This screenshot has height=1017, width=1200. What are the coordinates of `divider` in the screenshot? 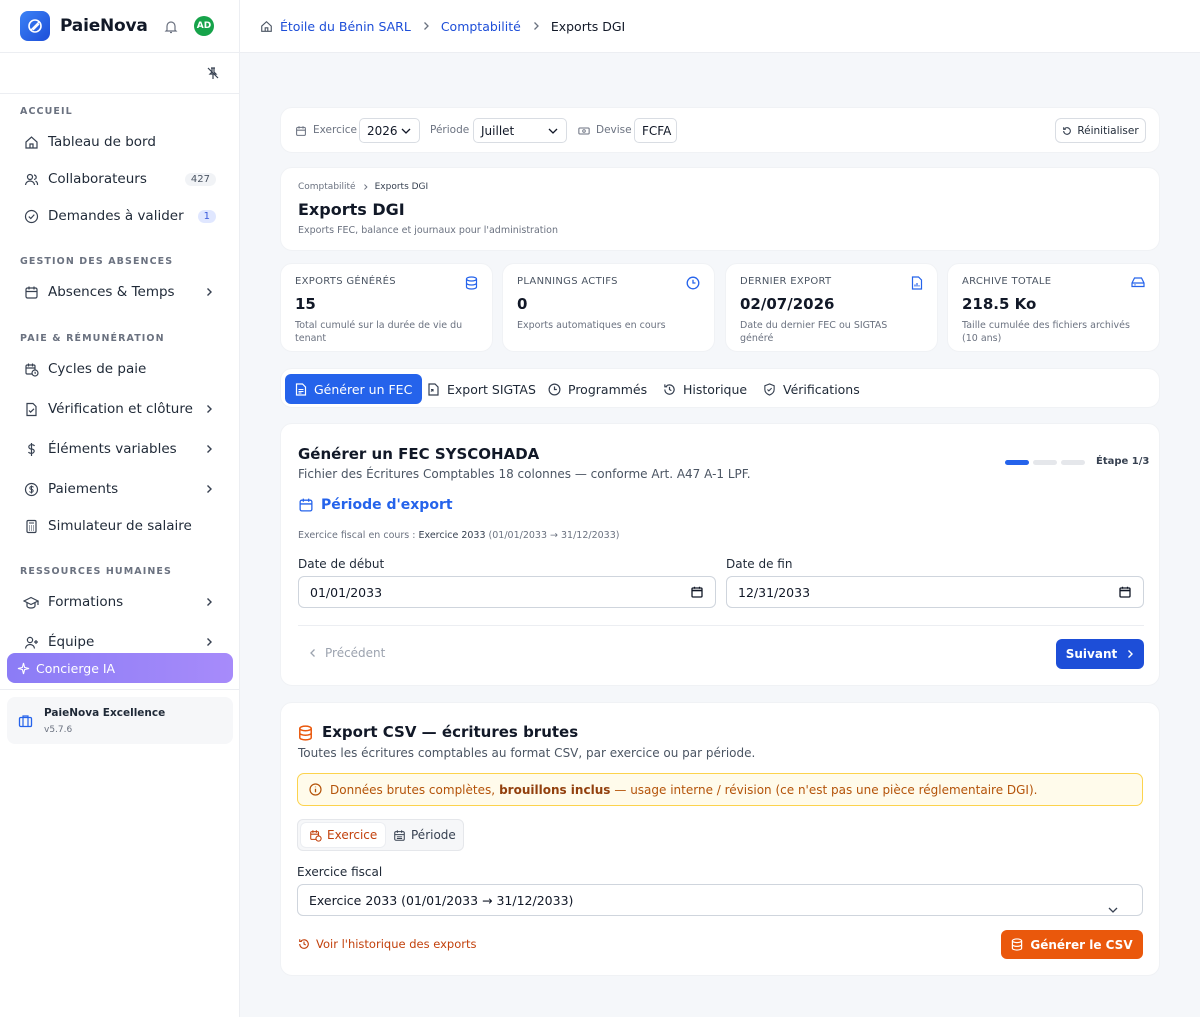 It's located at (721, 625).